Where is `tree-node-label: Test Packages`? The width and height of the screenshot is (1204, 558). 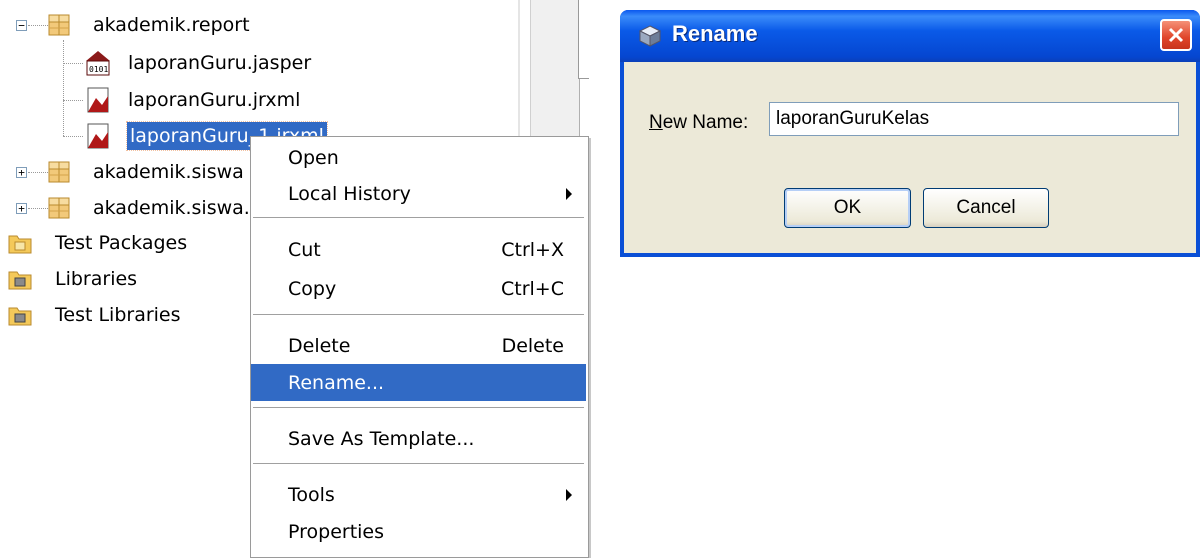 tree-node-label: Test Packages is located at coordinates (121, 243).